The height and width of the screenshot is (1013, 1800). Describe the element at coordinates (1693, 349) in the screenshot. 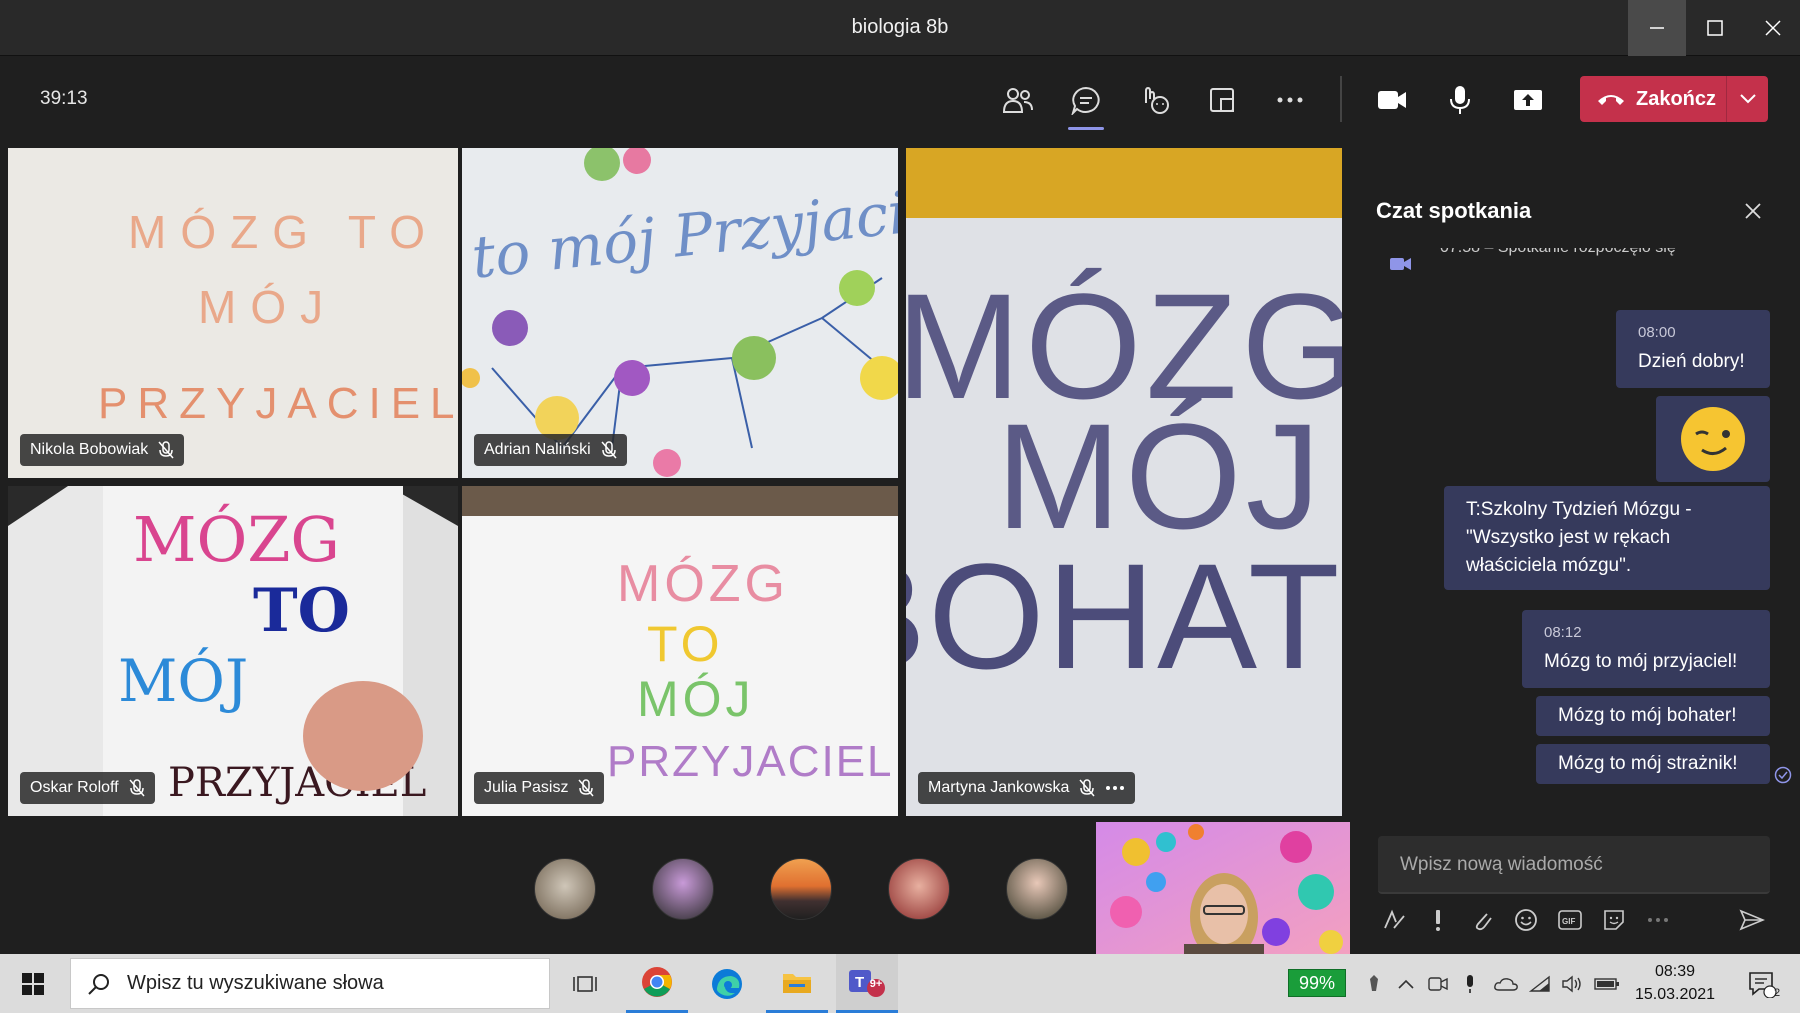

I see `chat-message: 08:00 Dzień dobry!` at that location.